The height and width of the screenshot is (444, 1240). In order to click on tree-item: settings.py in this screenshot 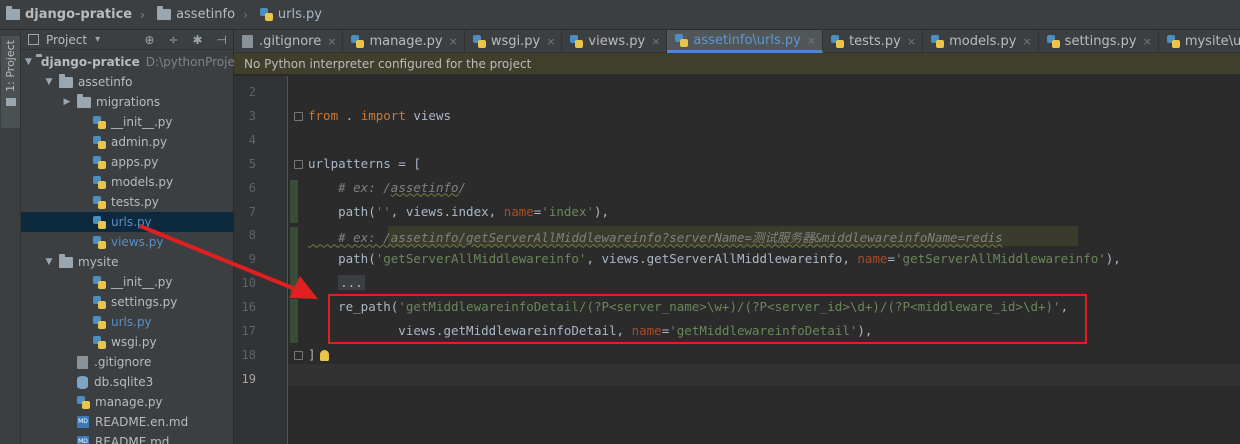, I will do `click(127, 302)`.